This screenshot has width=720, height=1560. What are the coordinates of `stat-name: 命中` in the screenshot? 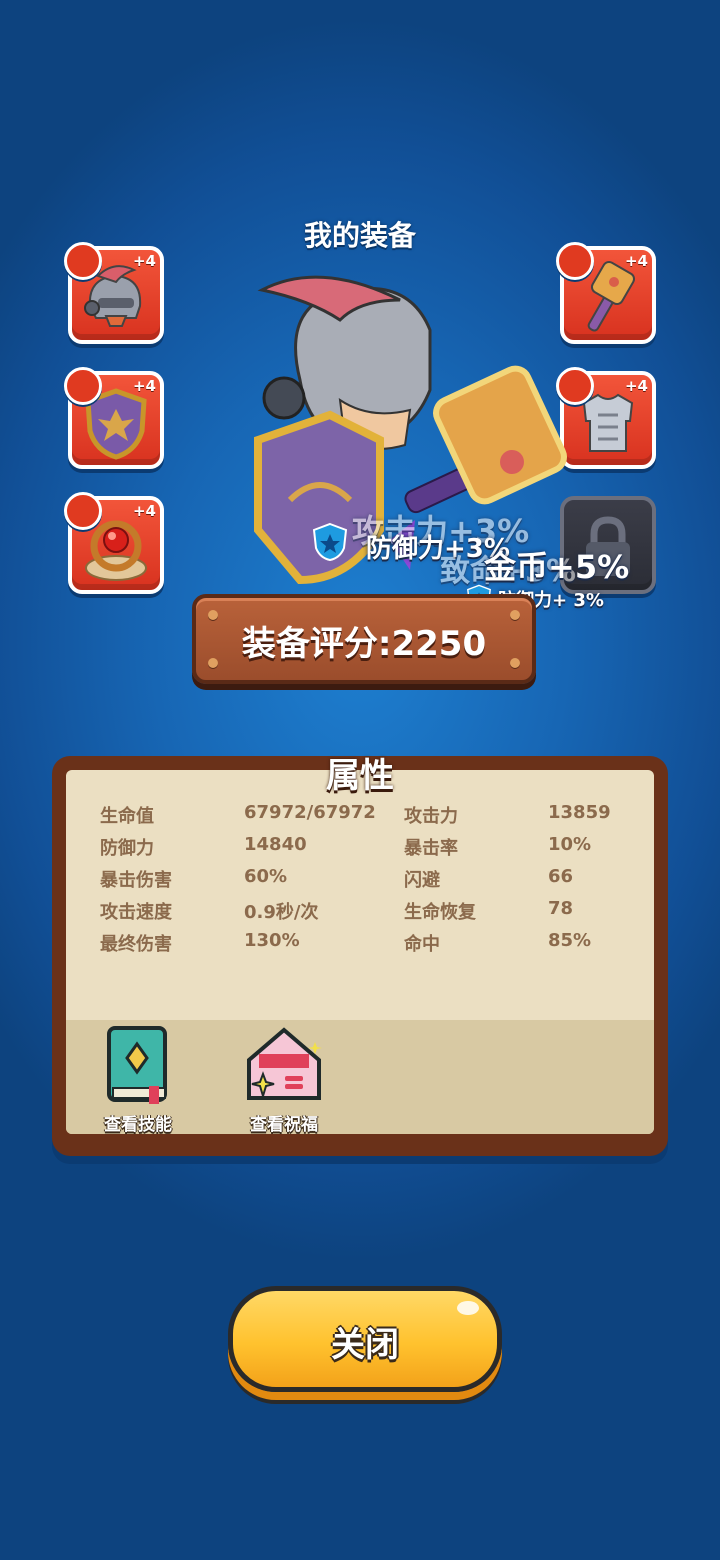 It's located at (422, 944).